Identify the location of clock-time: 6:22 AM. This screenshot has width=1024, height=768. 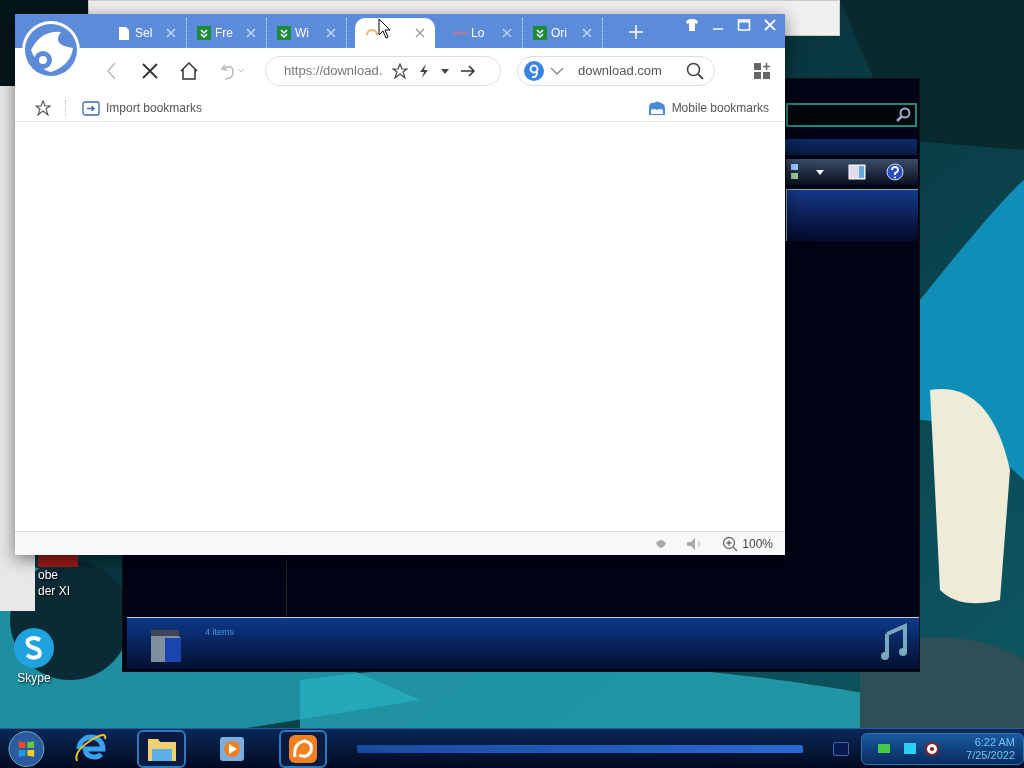
(994, 742).